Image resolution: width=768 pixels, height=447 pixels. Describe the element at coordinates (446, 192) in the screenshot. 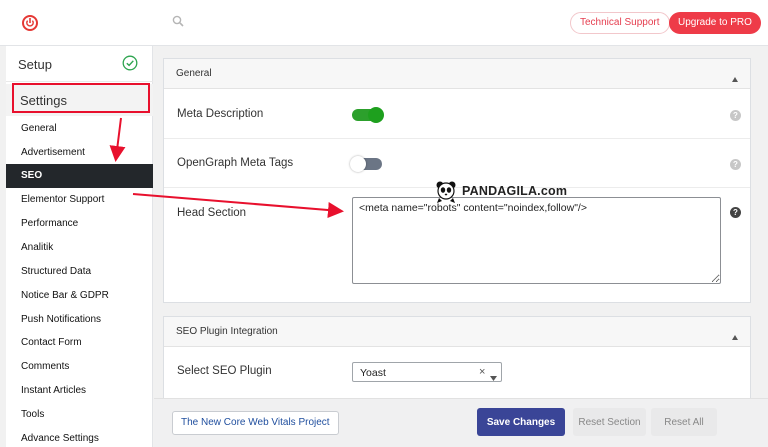

I see `panda-logo-icon` at that location.